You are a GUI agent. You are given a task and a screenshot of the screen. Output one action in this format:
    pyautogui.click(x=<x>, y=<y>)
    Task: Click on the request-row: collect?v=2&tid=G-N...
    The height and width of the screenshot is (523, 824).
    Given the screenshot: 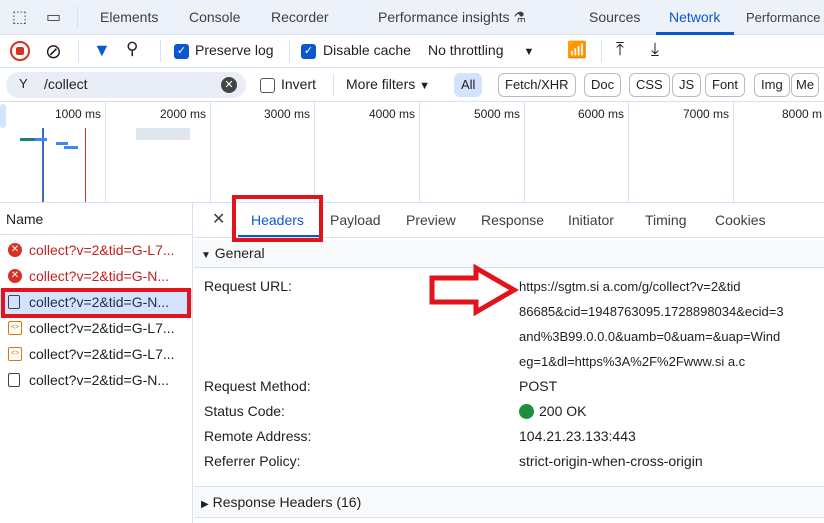 What is the action you would take?
    pyautogui.click(x=96, y=380)
    